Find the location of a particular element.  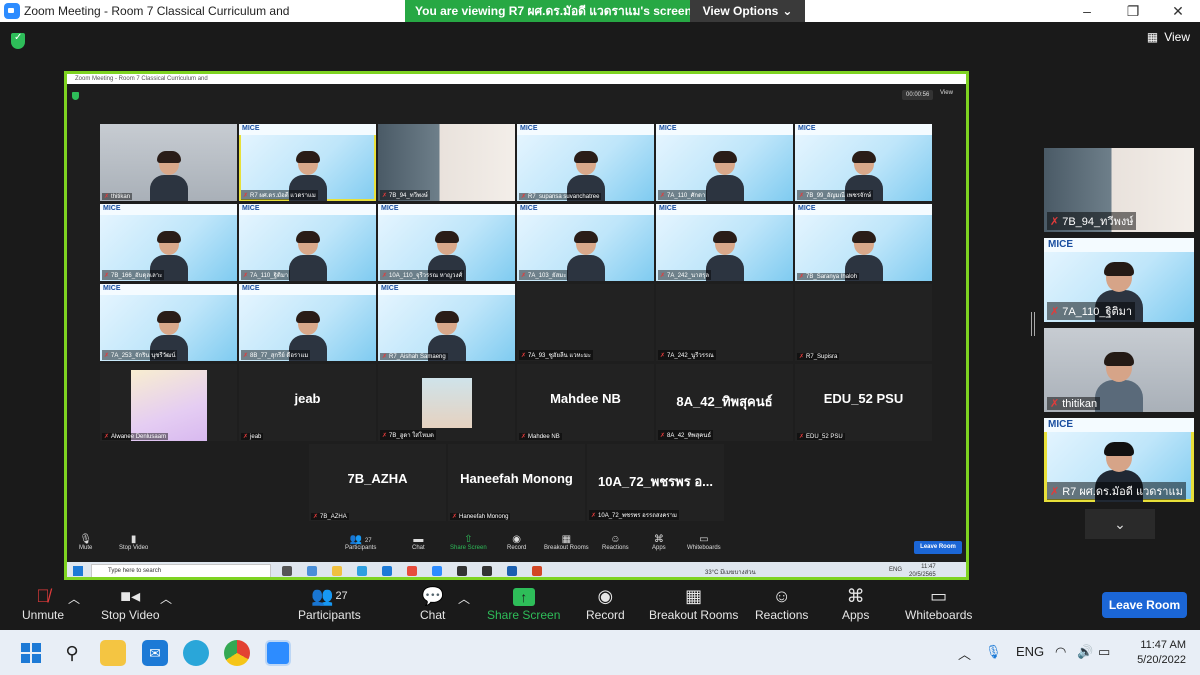

mail-icon: ✉ is located at coordinates (155, 653).